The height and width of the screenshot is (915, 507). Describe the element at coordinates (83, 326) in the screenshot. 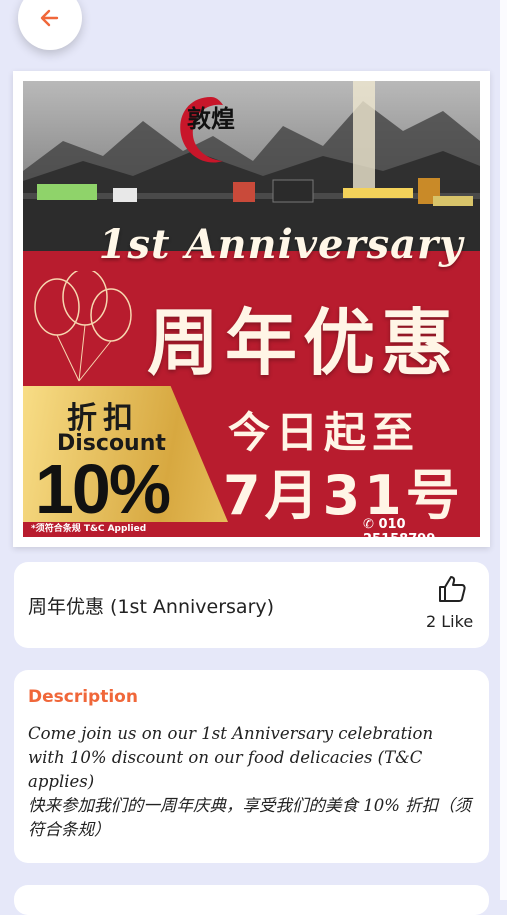

I see `balloons-icon` at that location.